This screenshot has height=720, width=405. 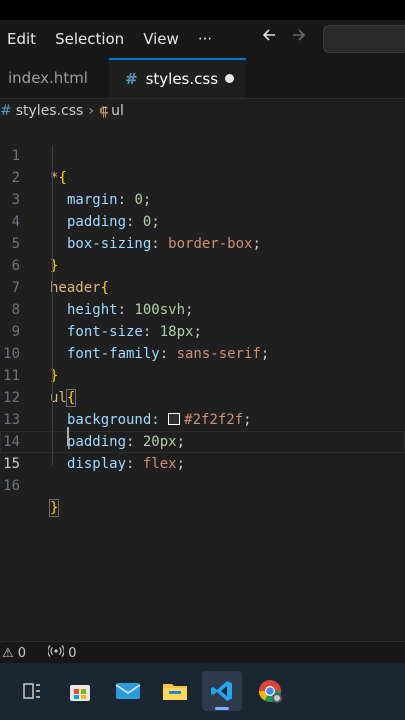 I want to click on tab-label: index.html, so click(x=48, y=78).